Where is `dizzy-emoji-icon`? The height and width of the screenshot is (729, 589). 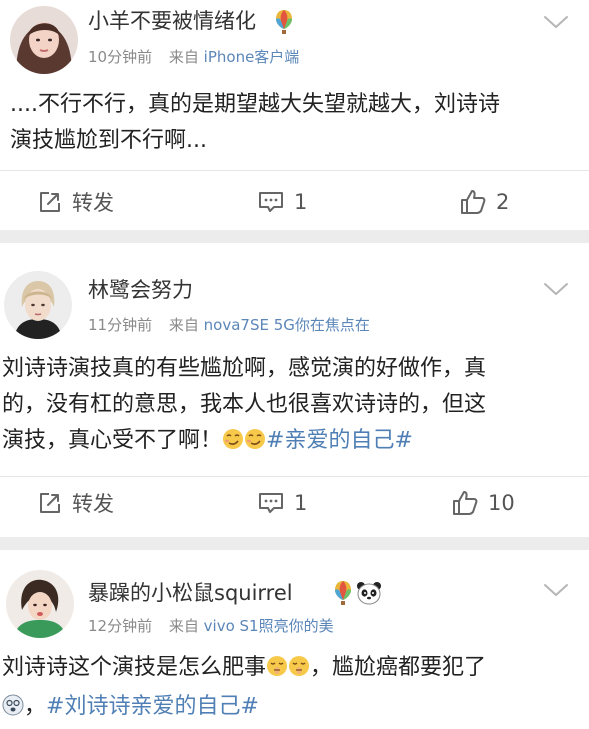
dizzy-emoji-icon is located at coordinates (13, 710).